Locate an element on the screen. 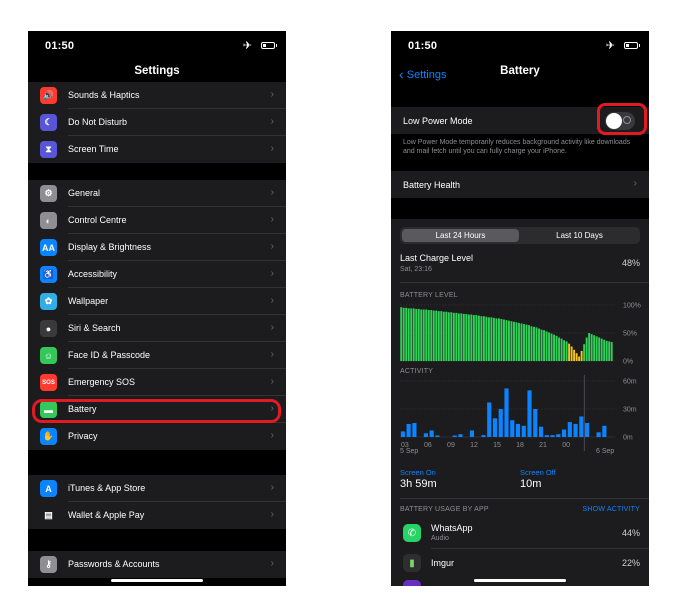 The image size is (675, 616). settings-row-general: ⚙ General › is located at coordinates (157, 193).